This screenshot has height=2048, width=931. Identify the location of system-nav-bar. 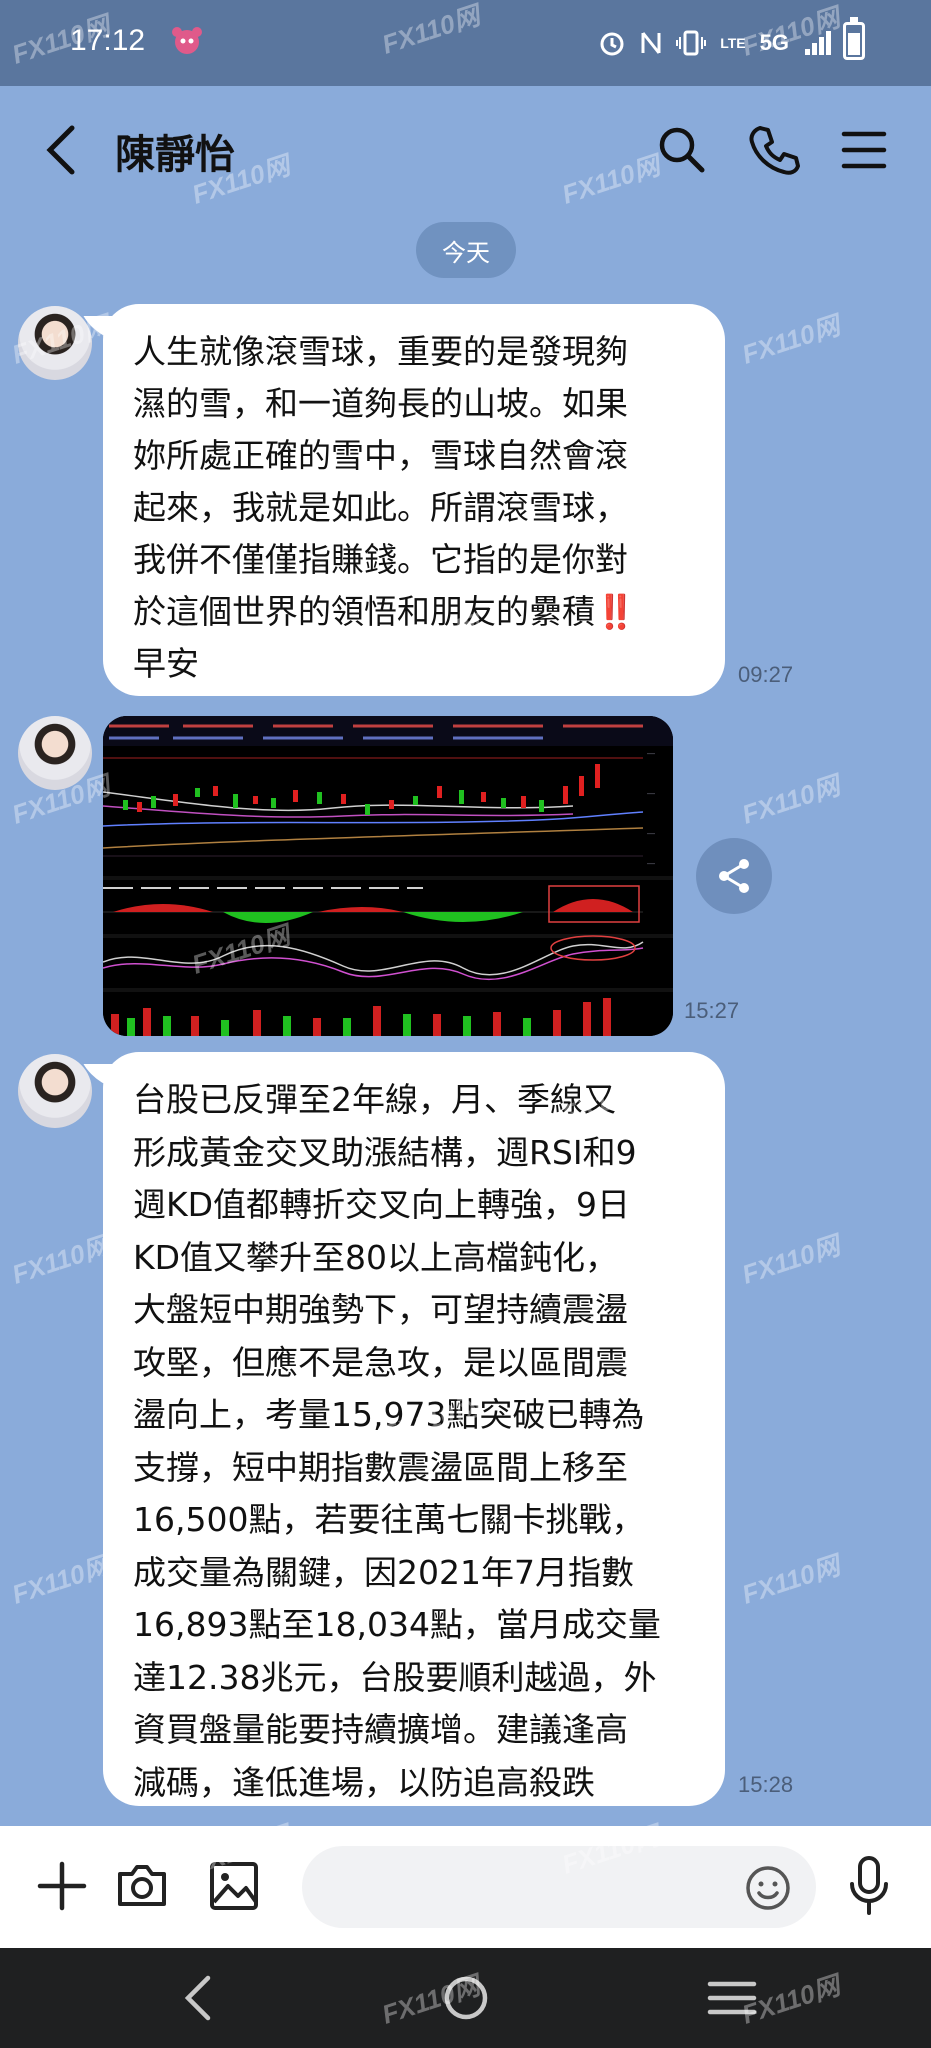
(465, 1998).